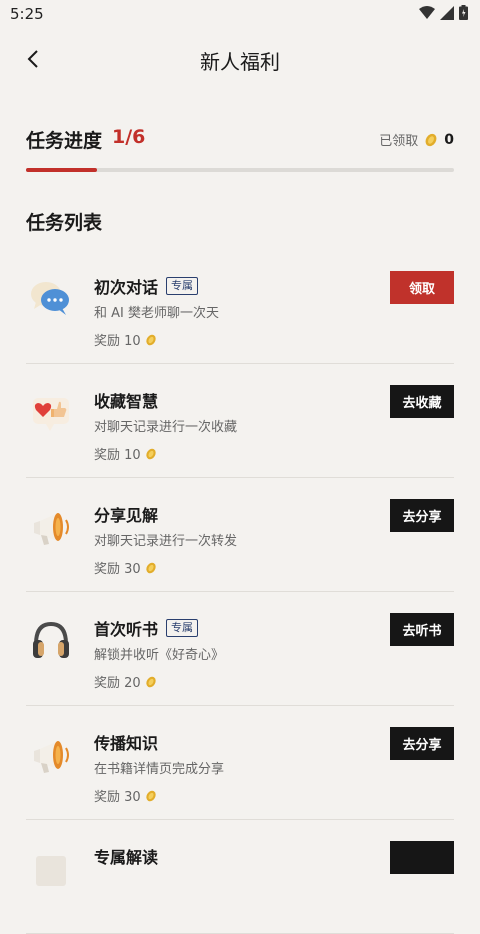  Describe the element at coordinates (117, 683) in the screenshot. I see `reward-text: 奖励 20` at that location.